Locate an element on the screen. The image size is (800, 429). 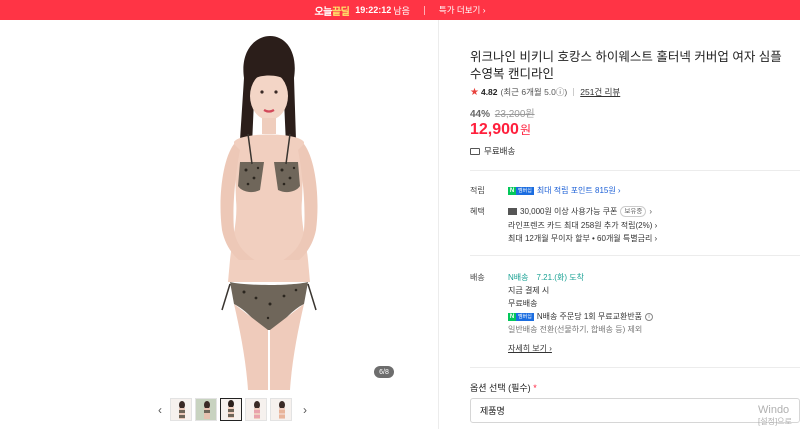
installment-row: 최대 12개월 무이자 할부 • 60개월 특별금리 › is located at coordinates (582, 238).